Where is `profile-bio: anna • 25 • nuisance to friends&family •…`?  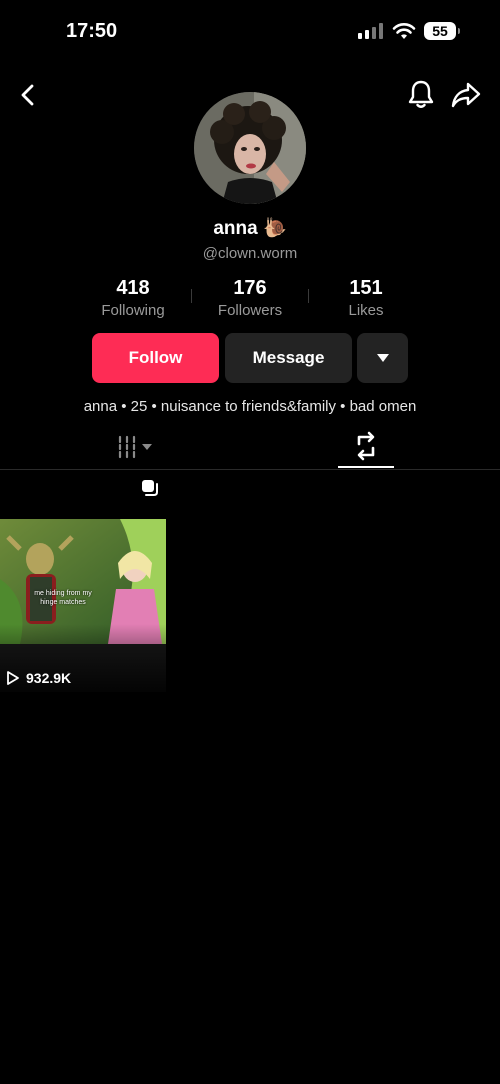
profile-bio: anna • 25 • nuisance to friends&family •… is located at coordinates (250, 406).